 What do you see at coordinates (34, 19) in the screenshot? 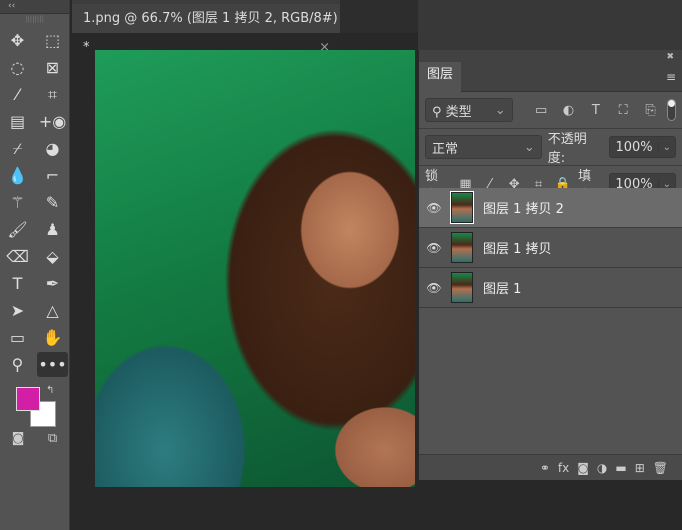
I see `toolbar-grip: ||||||||` at bounding box center [34, 19].